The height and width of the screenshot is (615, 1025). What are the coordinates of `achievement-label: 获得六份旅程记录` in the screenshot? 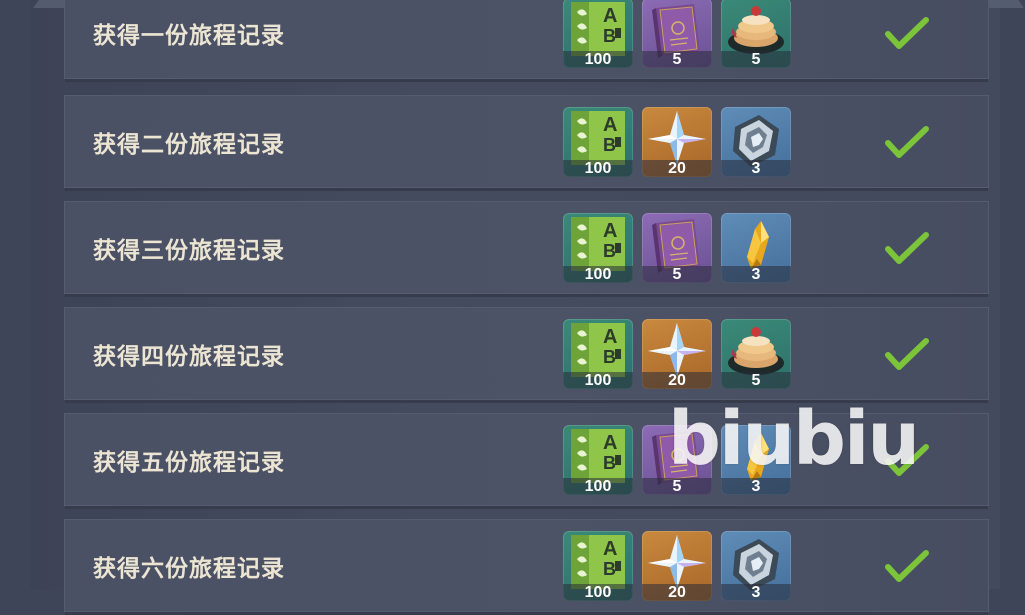 It's located at (189, 568).